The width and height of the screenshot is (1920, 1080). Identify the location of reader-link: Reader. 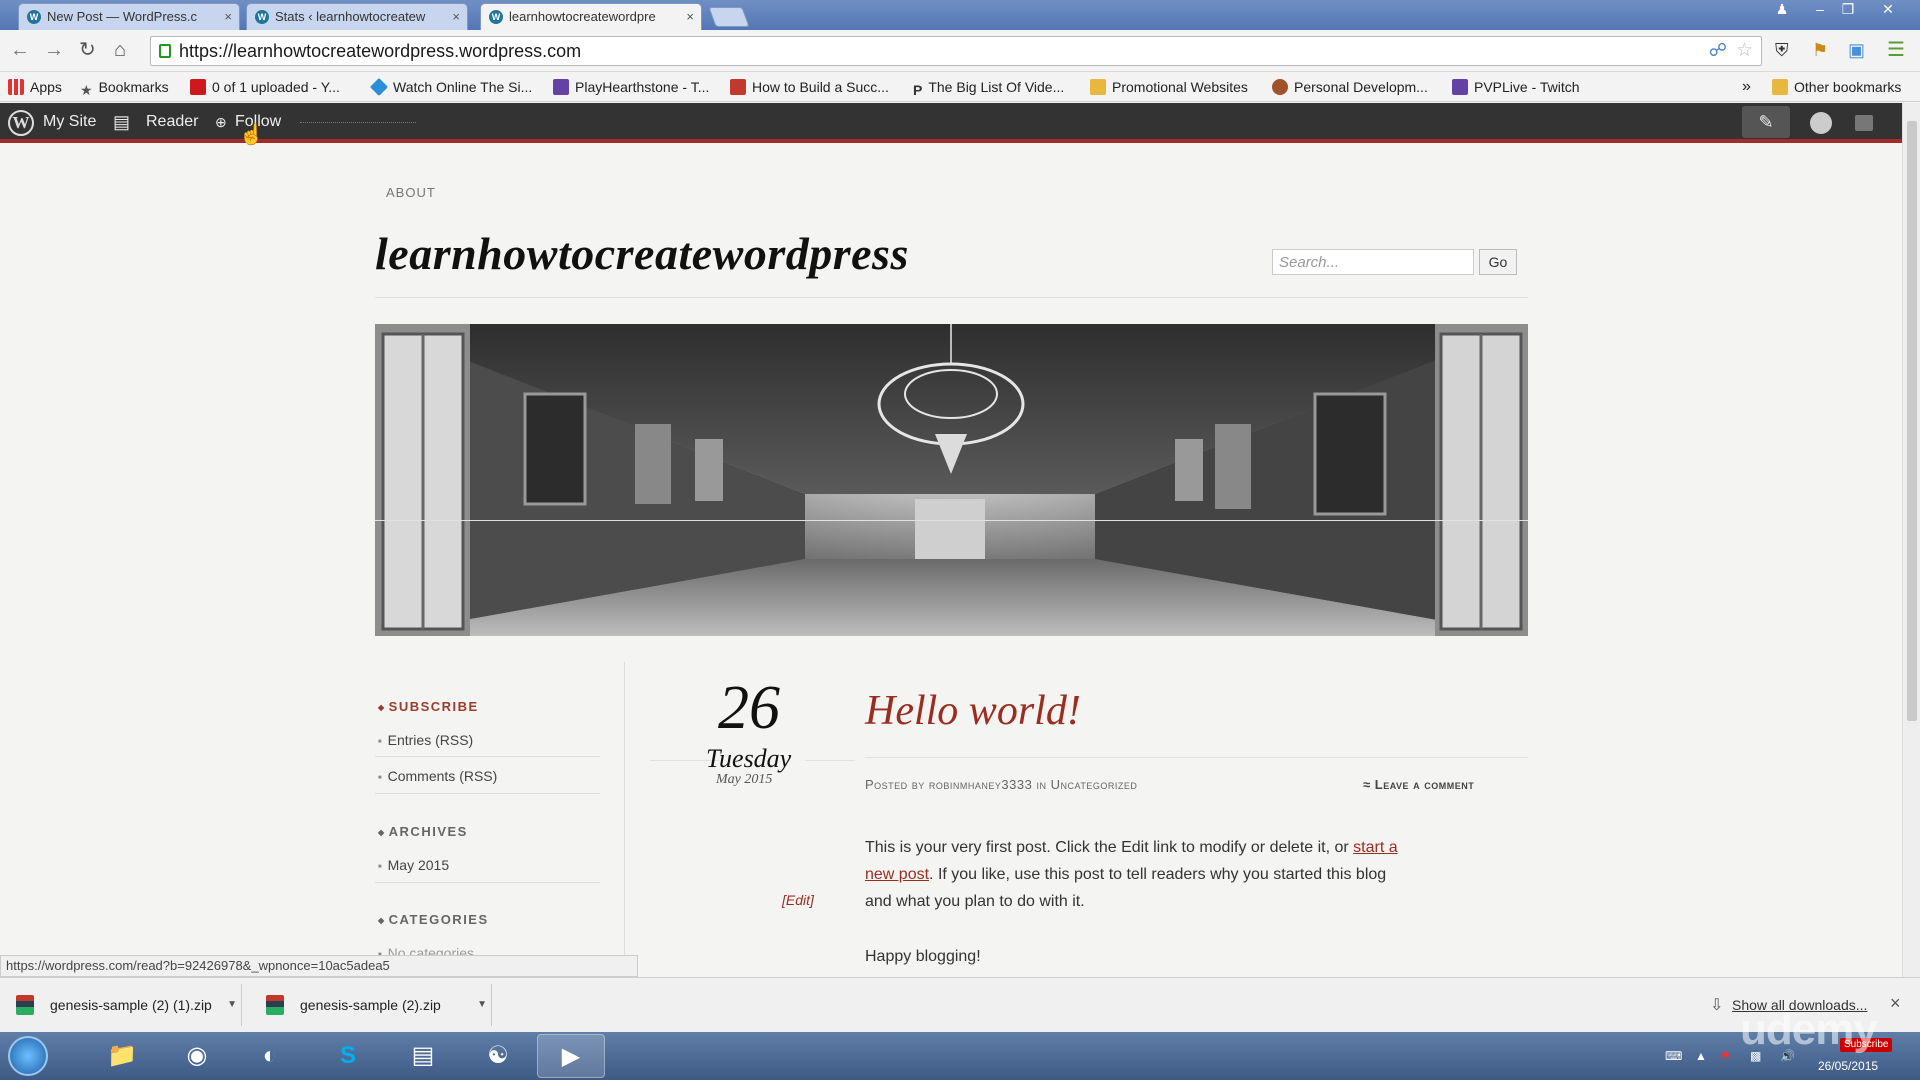
(172, 122).